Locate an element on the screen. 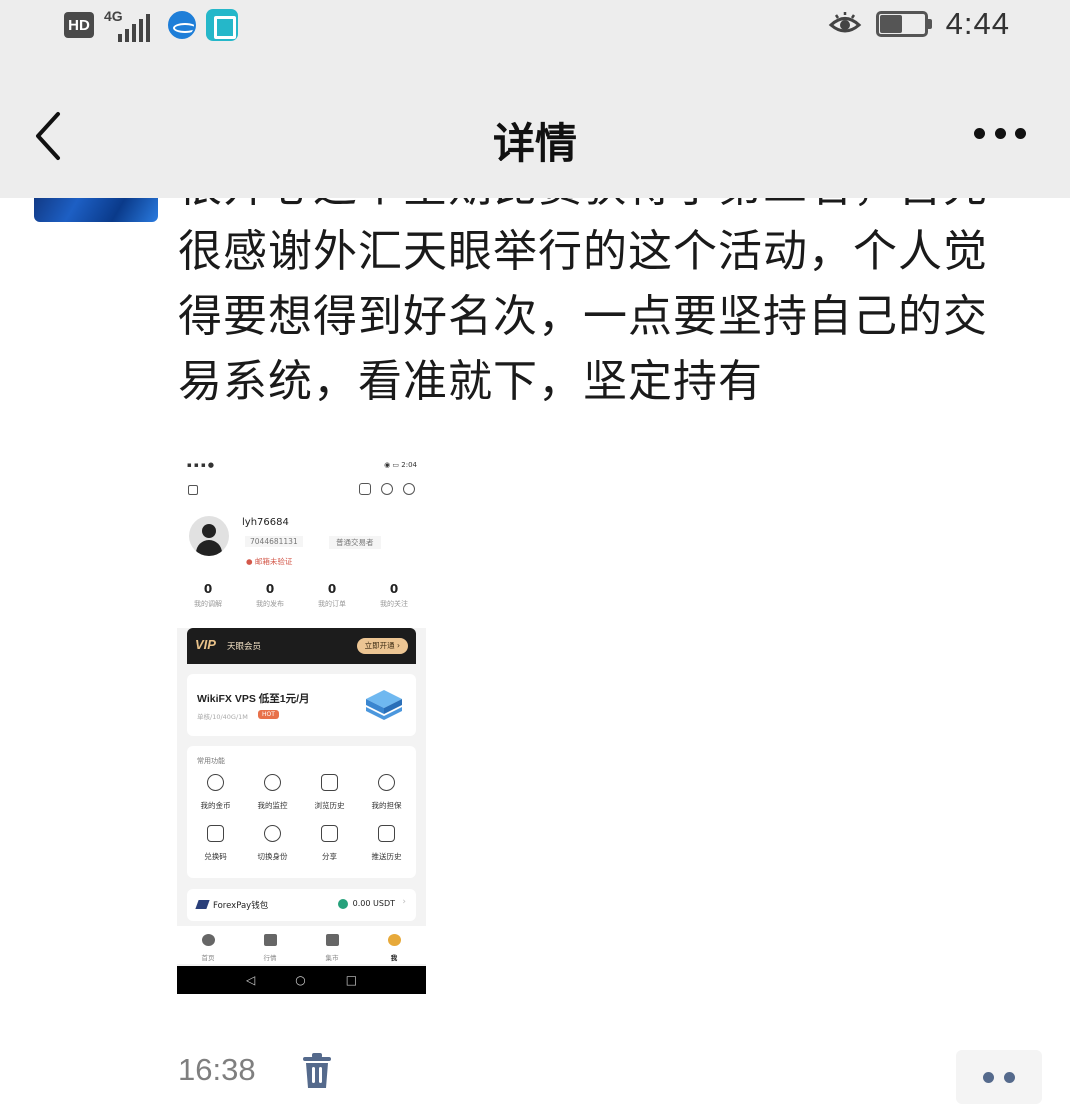 Image resolution: width=1070 pixels, height=1118 pixels. email-status: ● 邮箱未验证 is located at coordinates (269, 561).